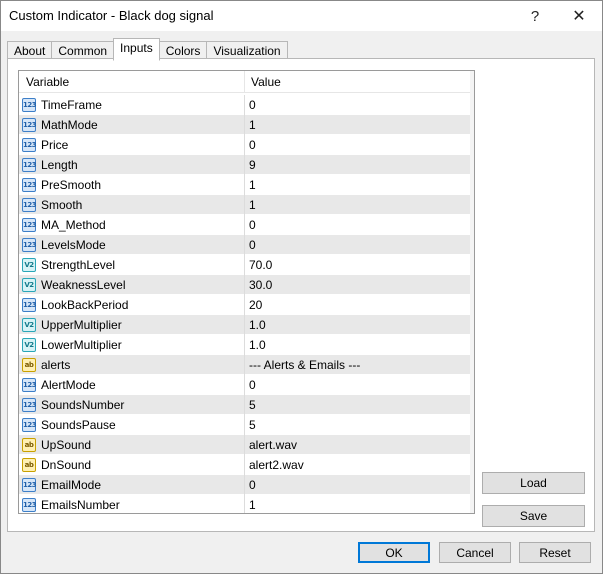 The image size is (603, 574). I want to click on variable-cell: 123 AlertMode, so click(132, 384).